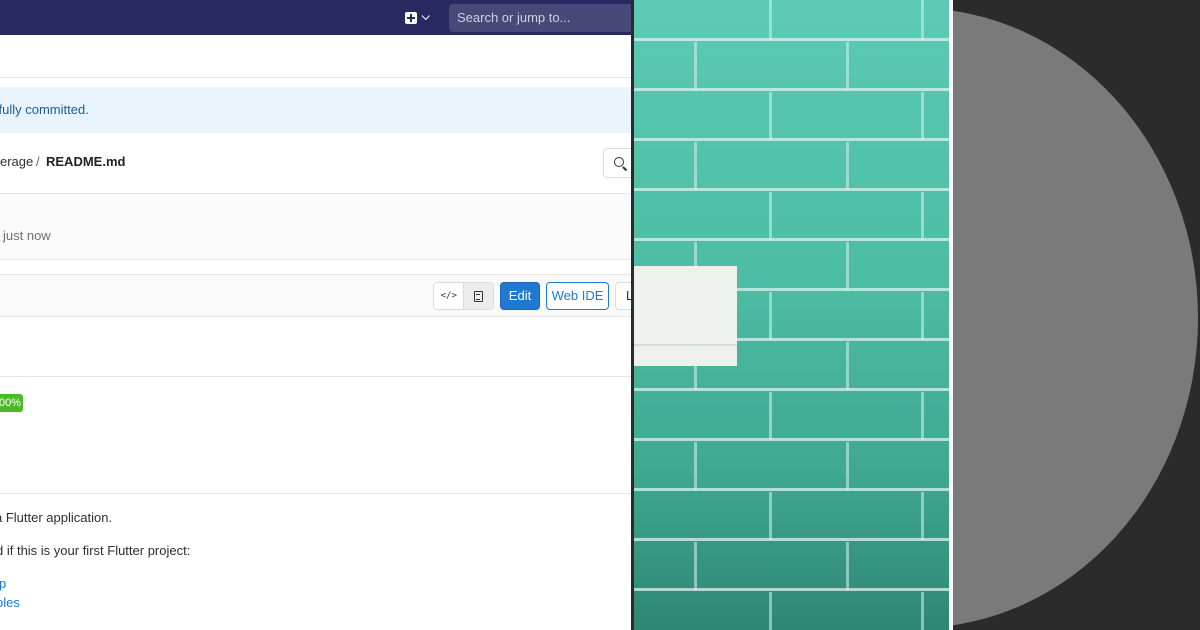 The height and width of the screenshot is (630, 1200). I want to click on lock-button: L, so click(623, 296).